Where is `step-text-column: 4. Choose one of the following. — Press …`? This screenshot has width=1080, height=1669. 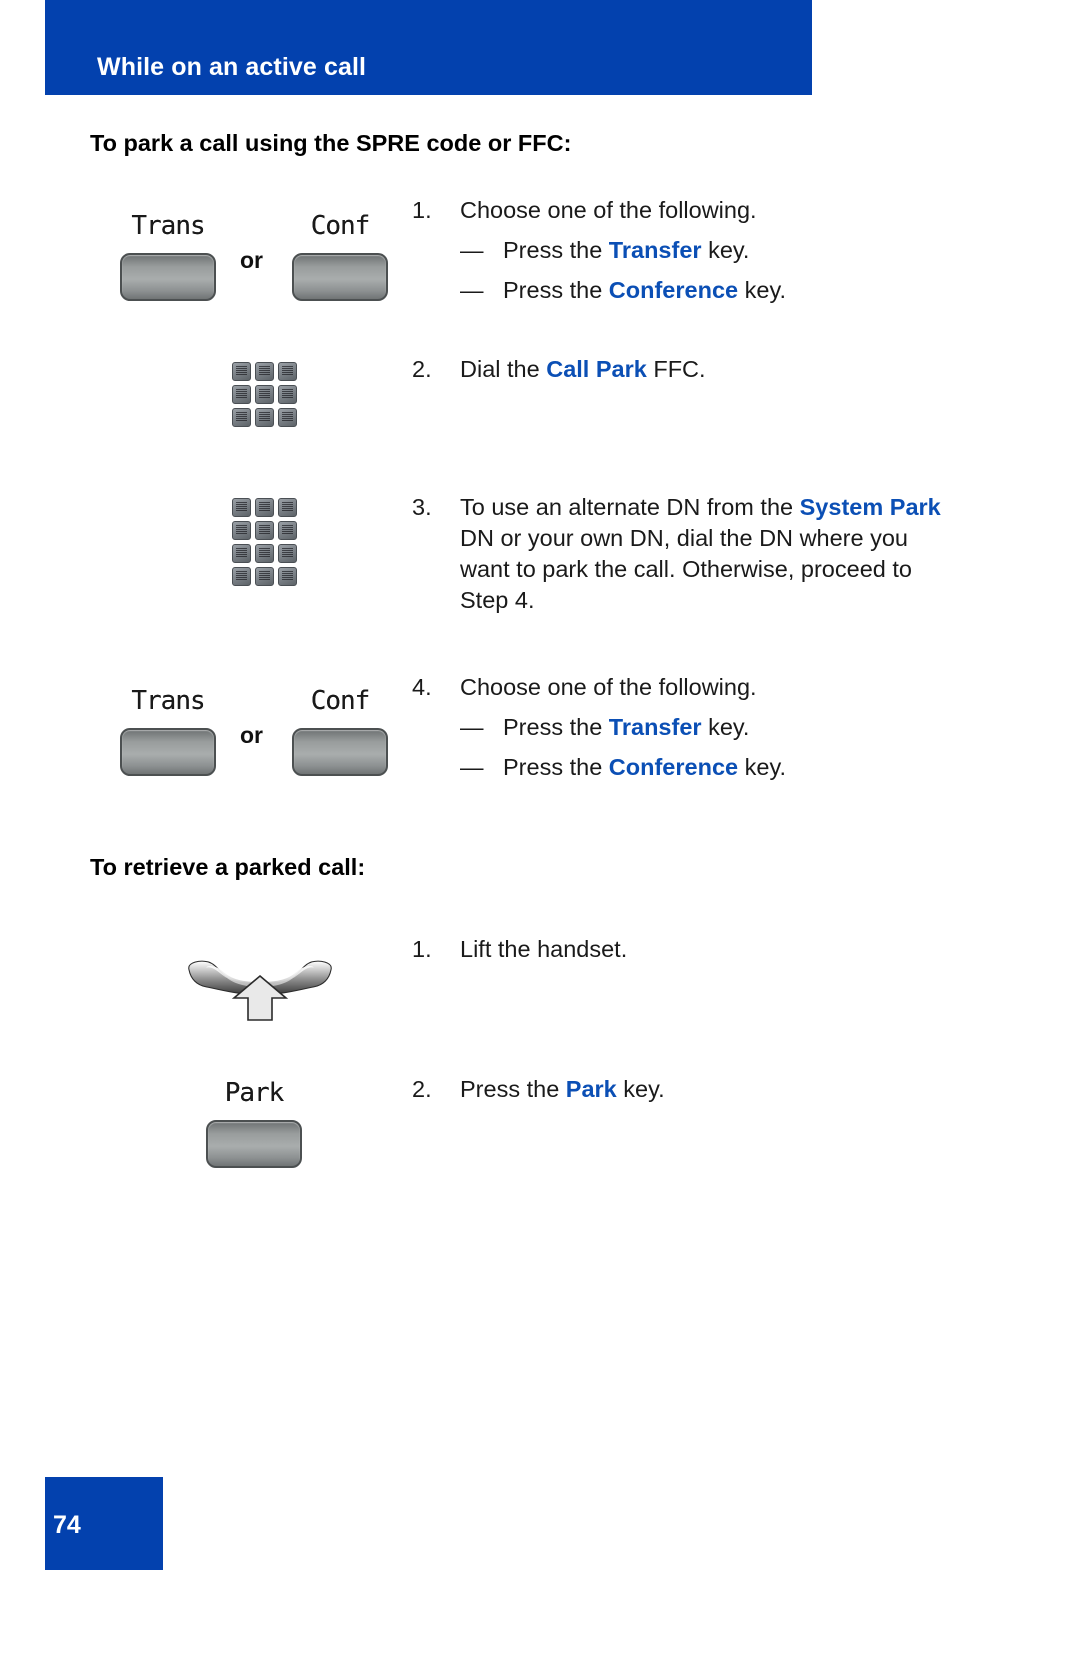 step-text-column: 4. Choose one of the following. — Press … is located at coordinates (746, 727).